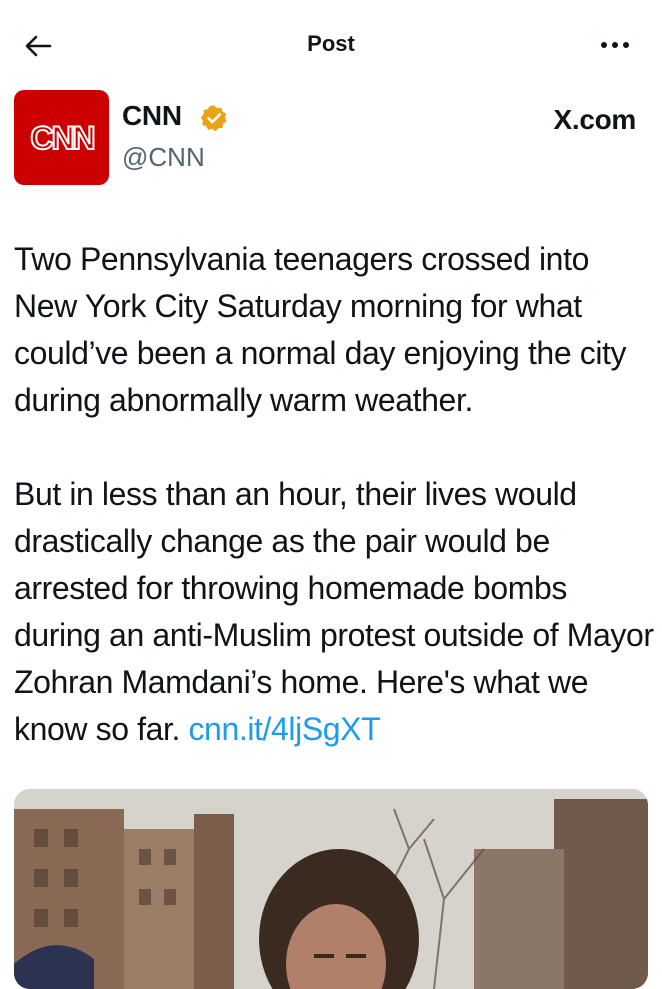 The width and height of the screenshot is (662, 989). Describe the element at coordinates (284, 729) in the screenshot. I see `tweet-link: cnn.it/4ljSgXT` at that location.